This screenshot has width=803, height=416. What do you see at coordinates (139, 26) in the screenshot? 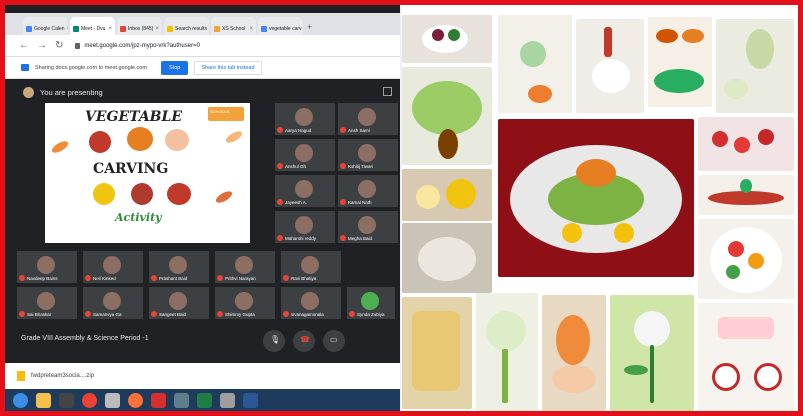
I see `tab-inbox: Inbox (845) ×` at bounding box center [139, 26].